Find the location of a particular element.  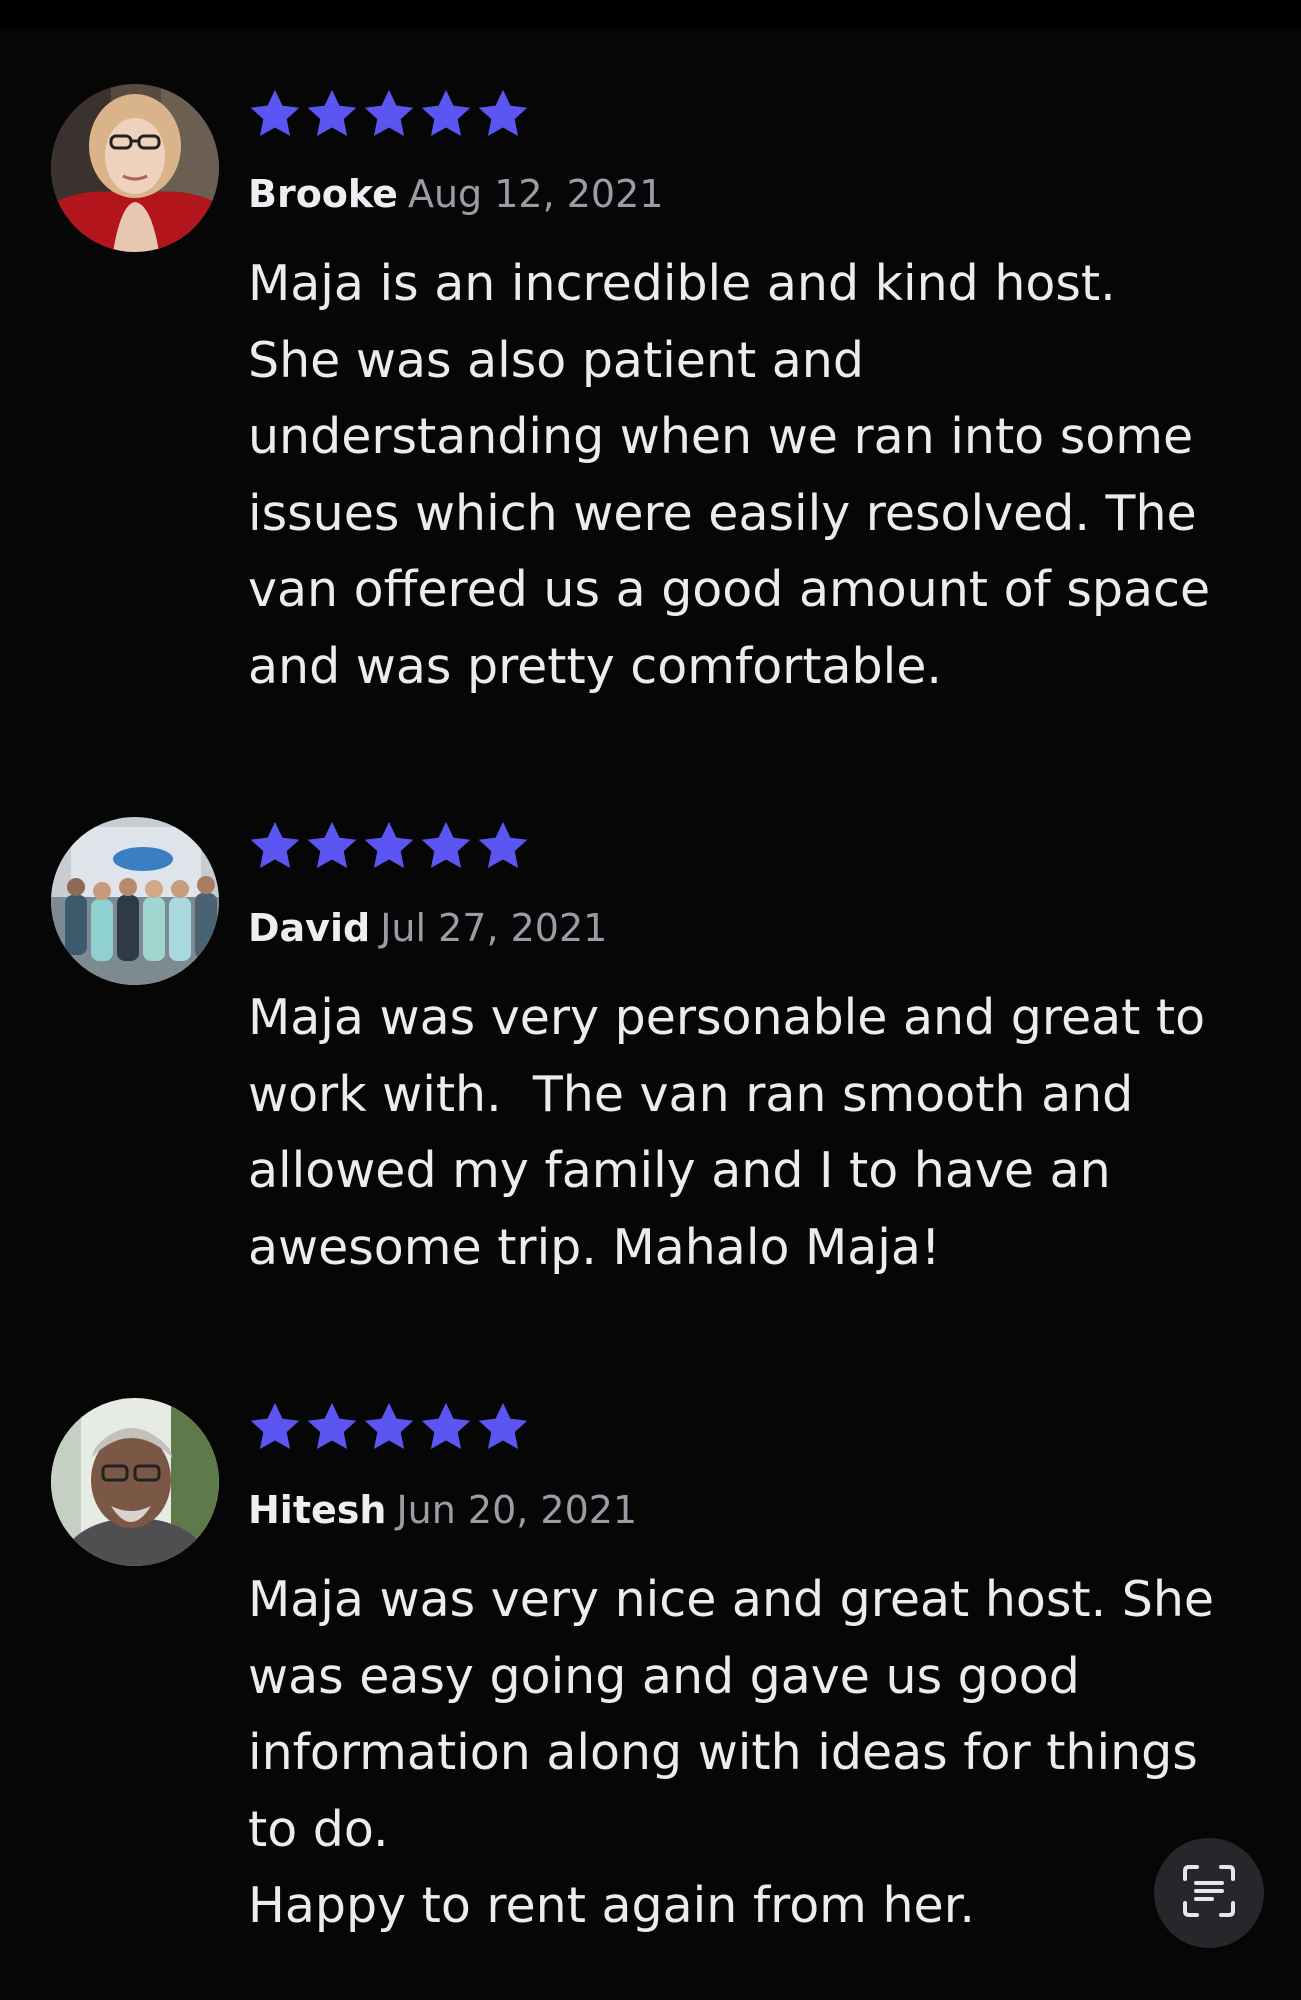

review-text-line: work with. The van ran smooth and is located at coordinates (691, 1094).